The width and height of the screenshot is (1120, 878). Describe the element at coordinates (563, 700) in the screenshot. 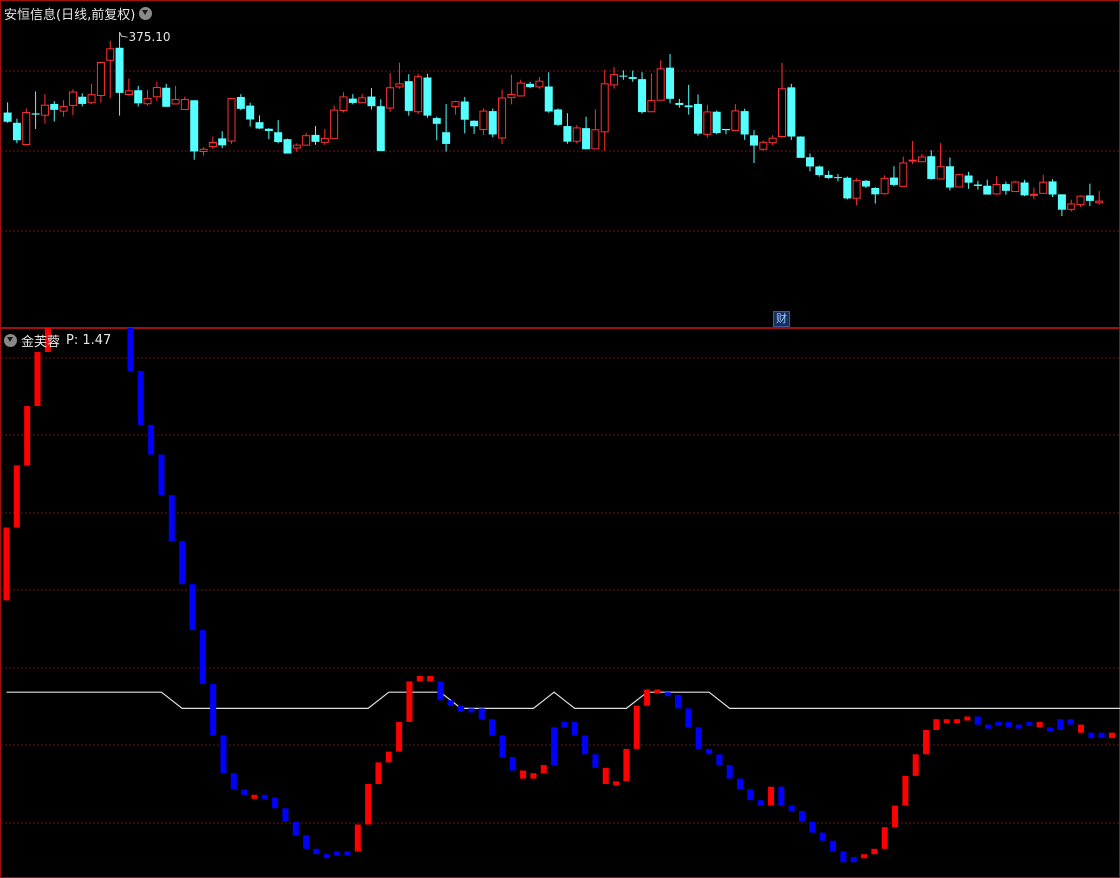

I see `reference-line` at that location.